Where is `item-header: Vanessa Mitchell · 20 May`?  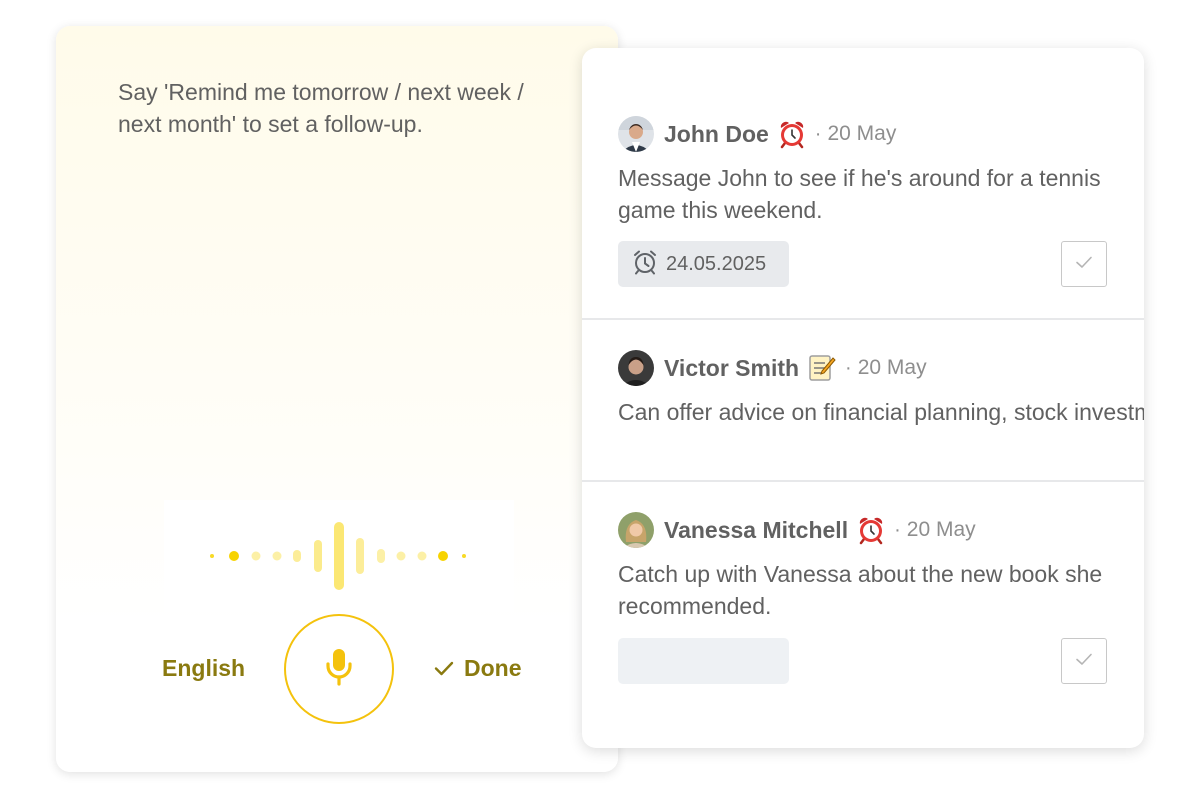 item-header: Vanessa Mitchell · 20 May is located at coordinates (797, 530).